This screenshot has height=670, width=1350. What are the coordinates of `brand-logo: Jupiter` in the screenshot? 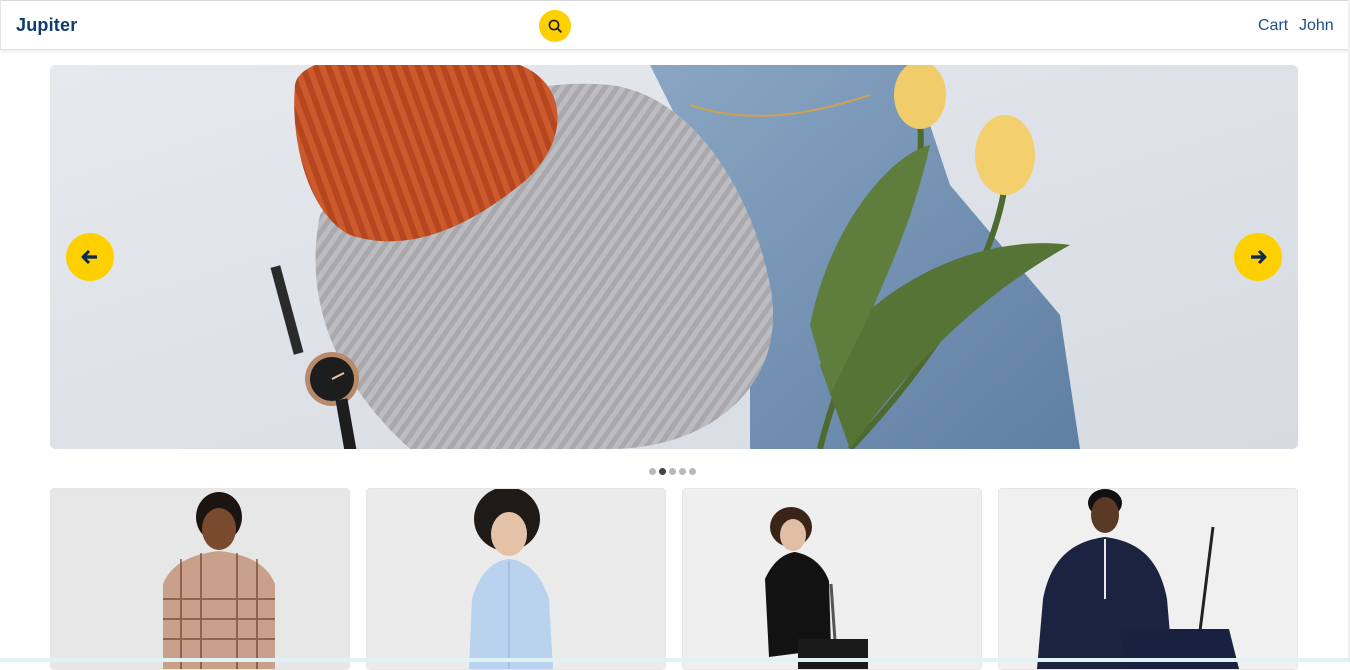 It's located at (46, 25).